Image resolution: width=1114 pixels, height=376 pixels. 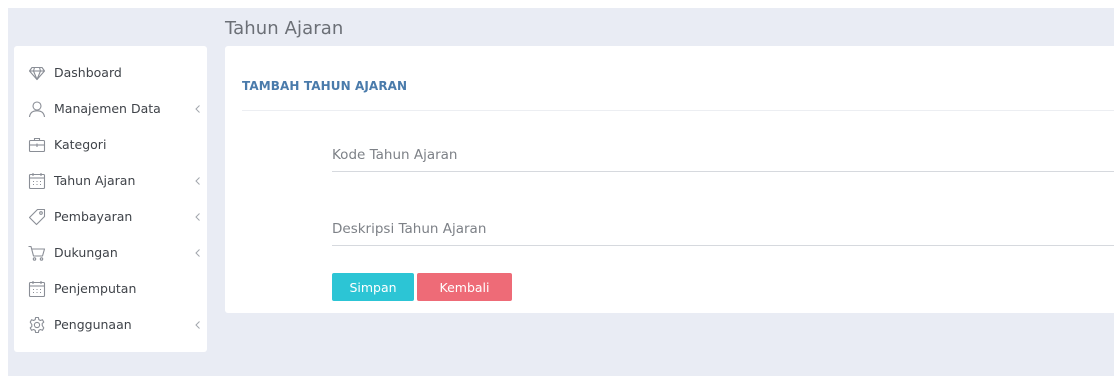 What do you see at coordinates (37, 145) in the screenshot?
I see `briefcase-icon` at bounding box center [37, 145].